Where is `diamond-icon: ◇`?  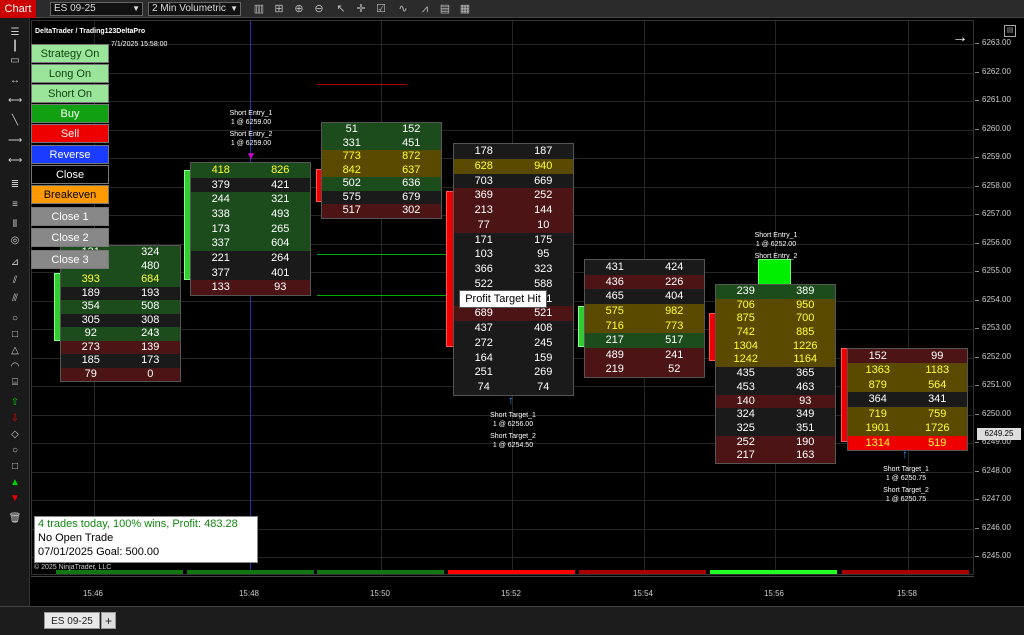
diamond-icon: ◇ is located at coordinates (15, 435).